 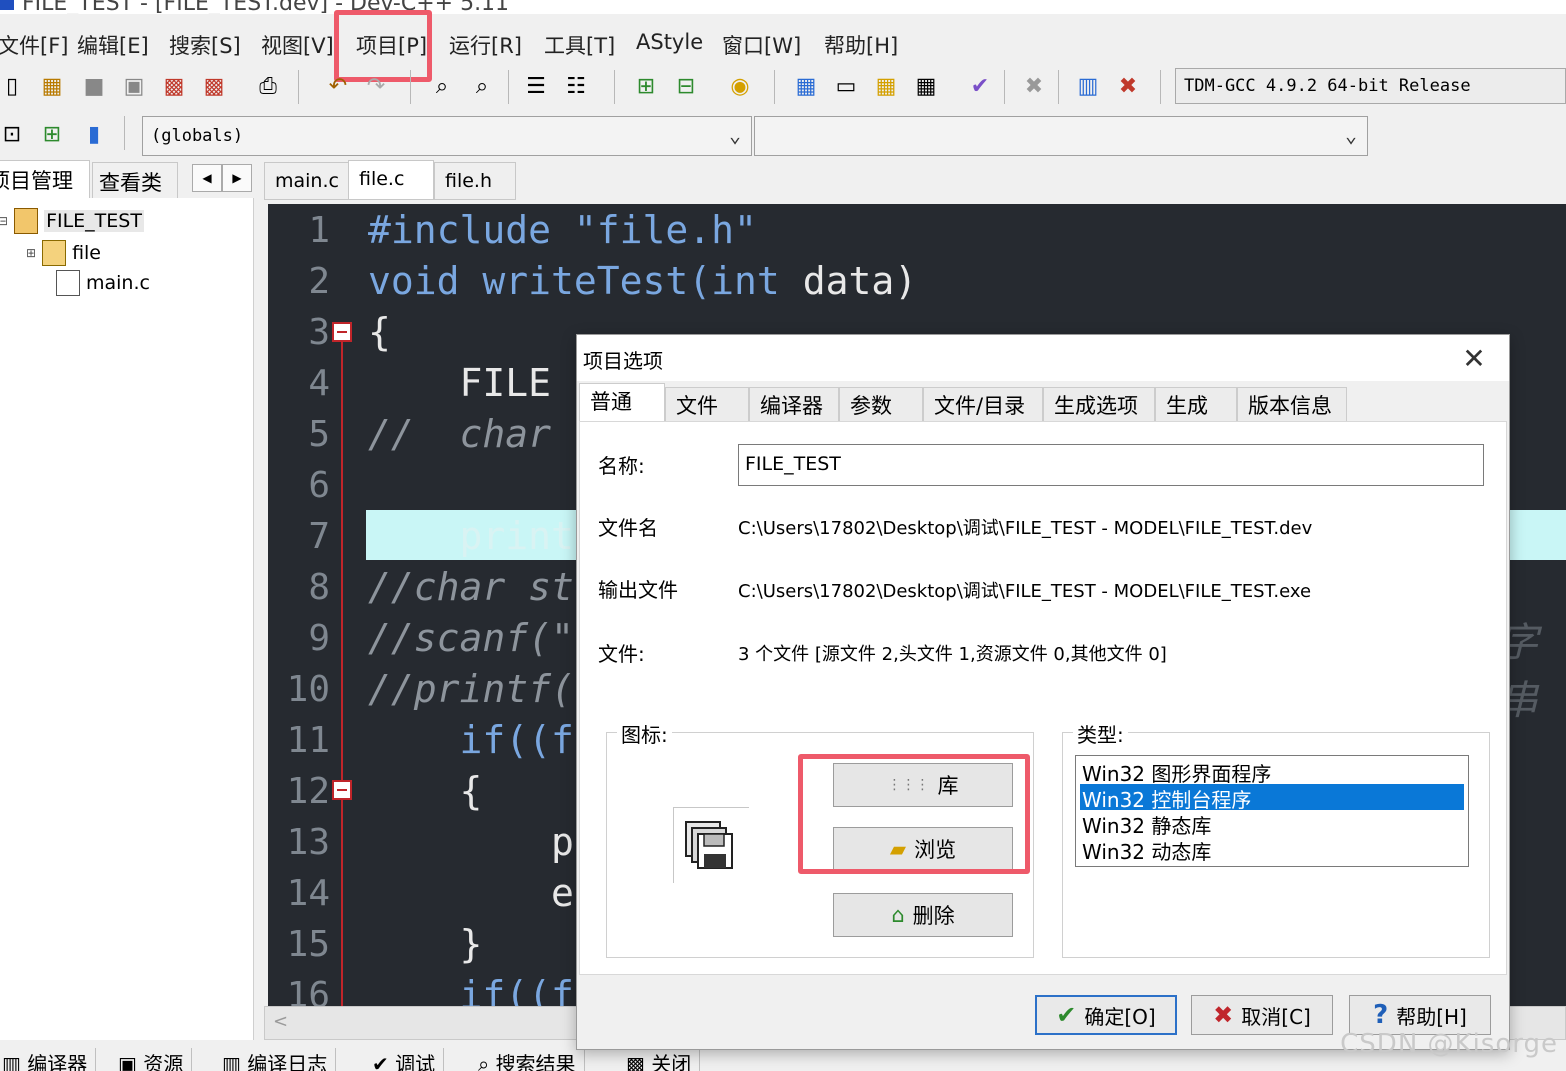 I want to click on scope-combo: (globals) ⌄, so click(x=447, y=136).